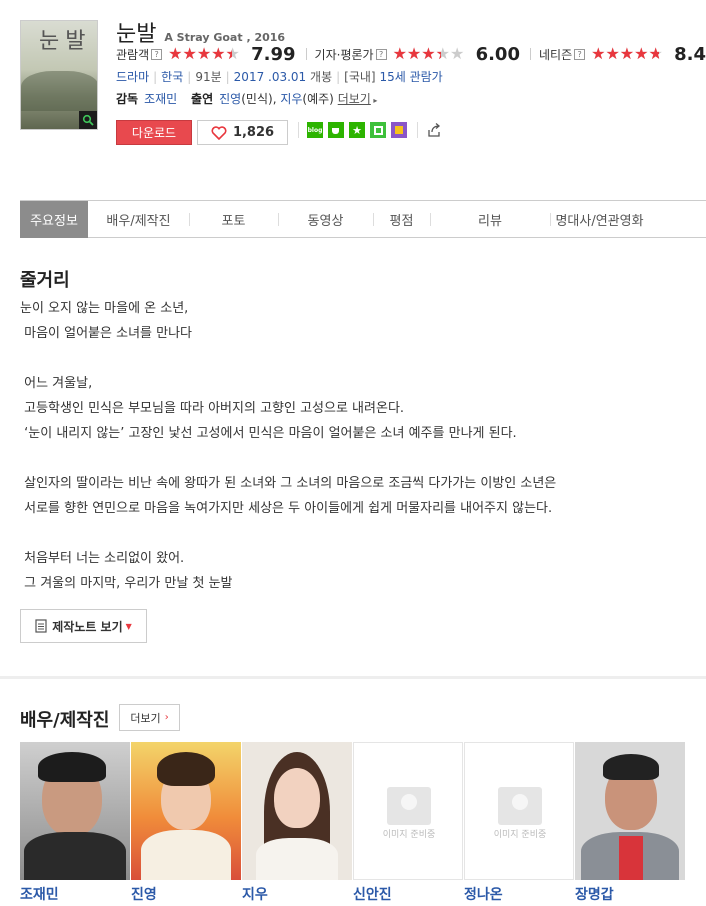 This screenshot has width=706, height=906. Describe the element at coordinates (172, 77) in the screenshot. I see `country-link: 한국` at that location.